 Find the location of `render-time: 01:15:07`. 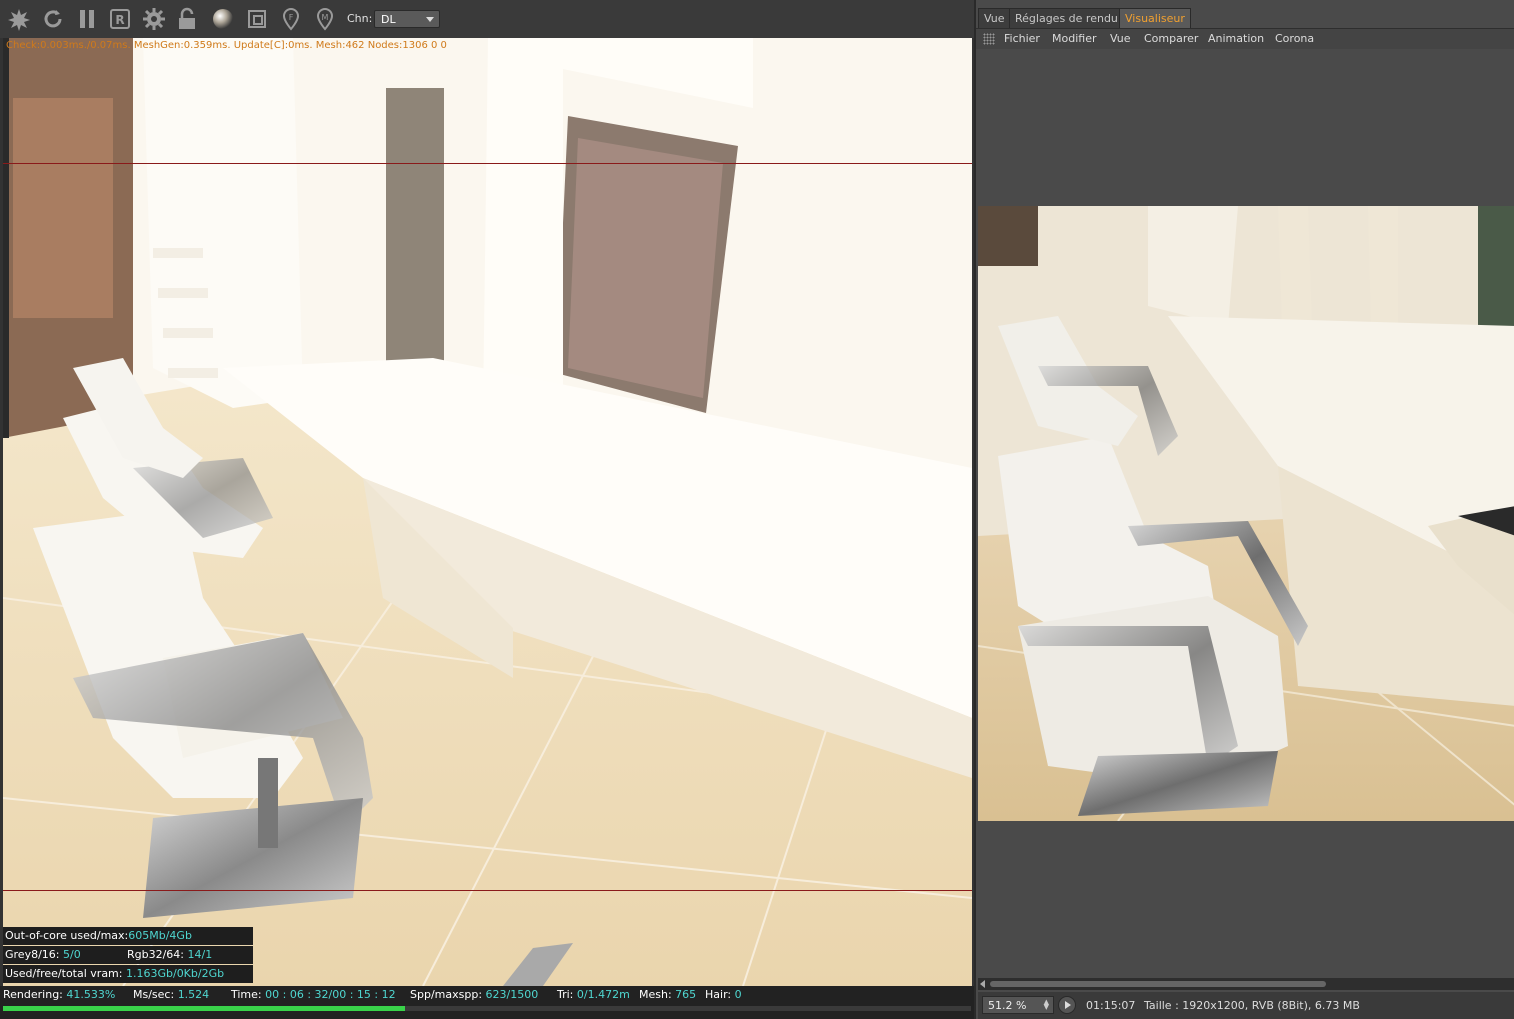

render-time: 01:15:07 is located at coordinates (1111, 1005).